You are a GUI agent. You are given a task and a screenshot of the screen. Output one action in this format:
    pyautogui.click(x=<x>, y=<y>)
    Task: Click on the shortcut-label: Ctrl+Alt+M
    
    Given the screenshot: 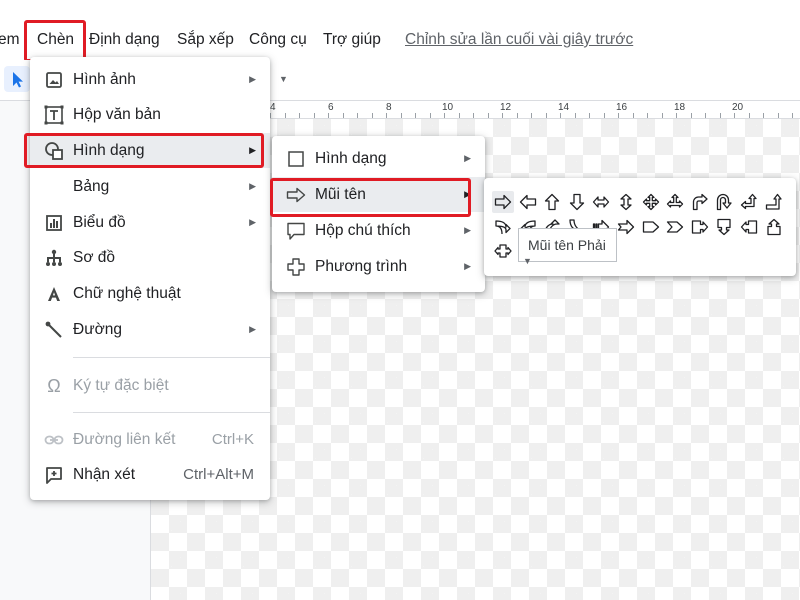 What is the action you would take?
    pyautogui.click(x=218, y=474)
    